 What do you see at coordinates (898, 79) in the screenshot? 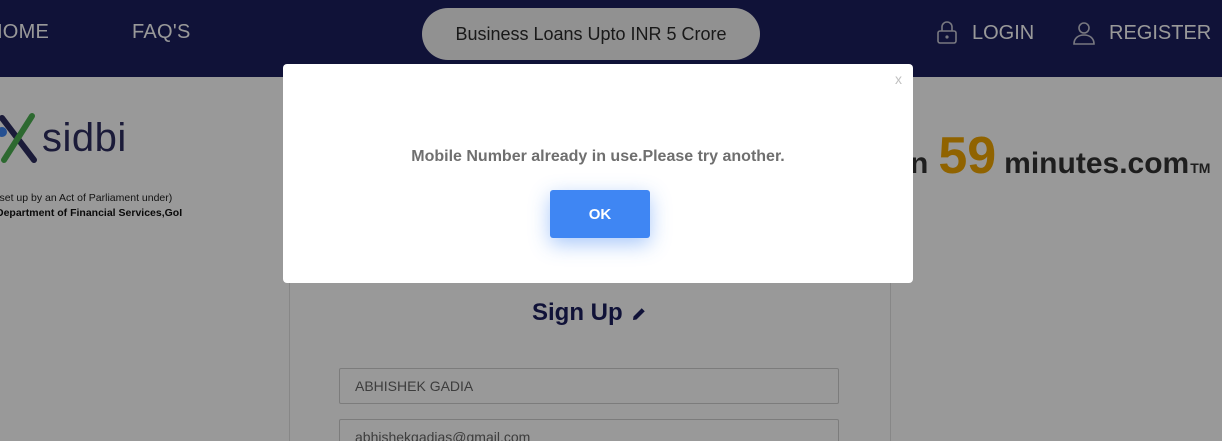
I see `close-icon: x` at bounding box center [898, 79].